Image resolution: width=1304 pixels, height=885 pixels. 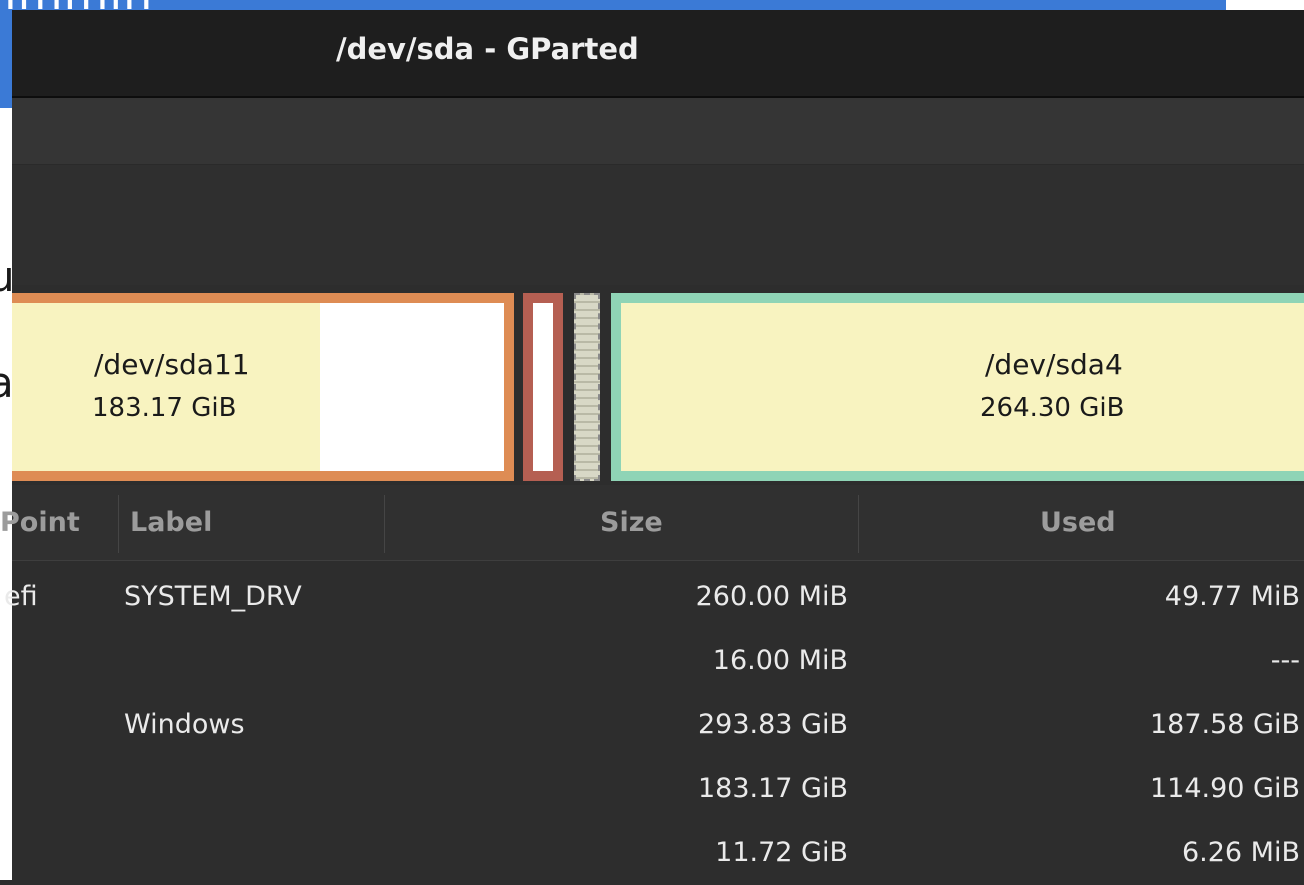 What do you see at coordinates (957, 387) in the screenshot?
I see `partition-block-sda4` at bounding box center [957, 387].